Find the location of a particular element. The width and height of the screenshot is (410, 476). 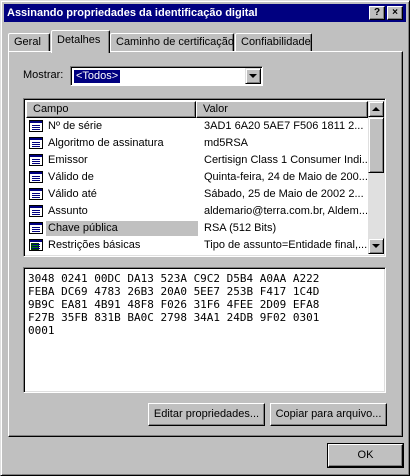

help-button: ? is located at coordinates (377, 13).